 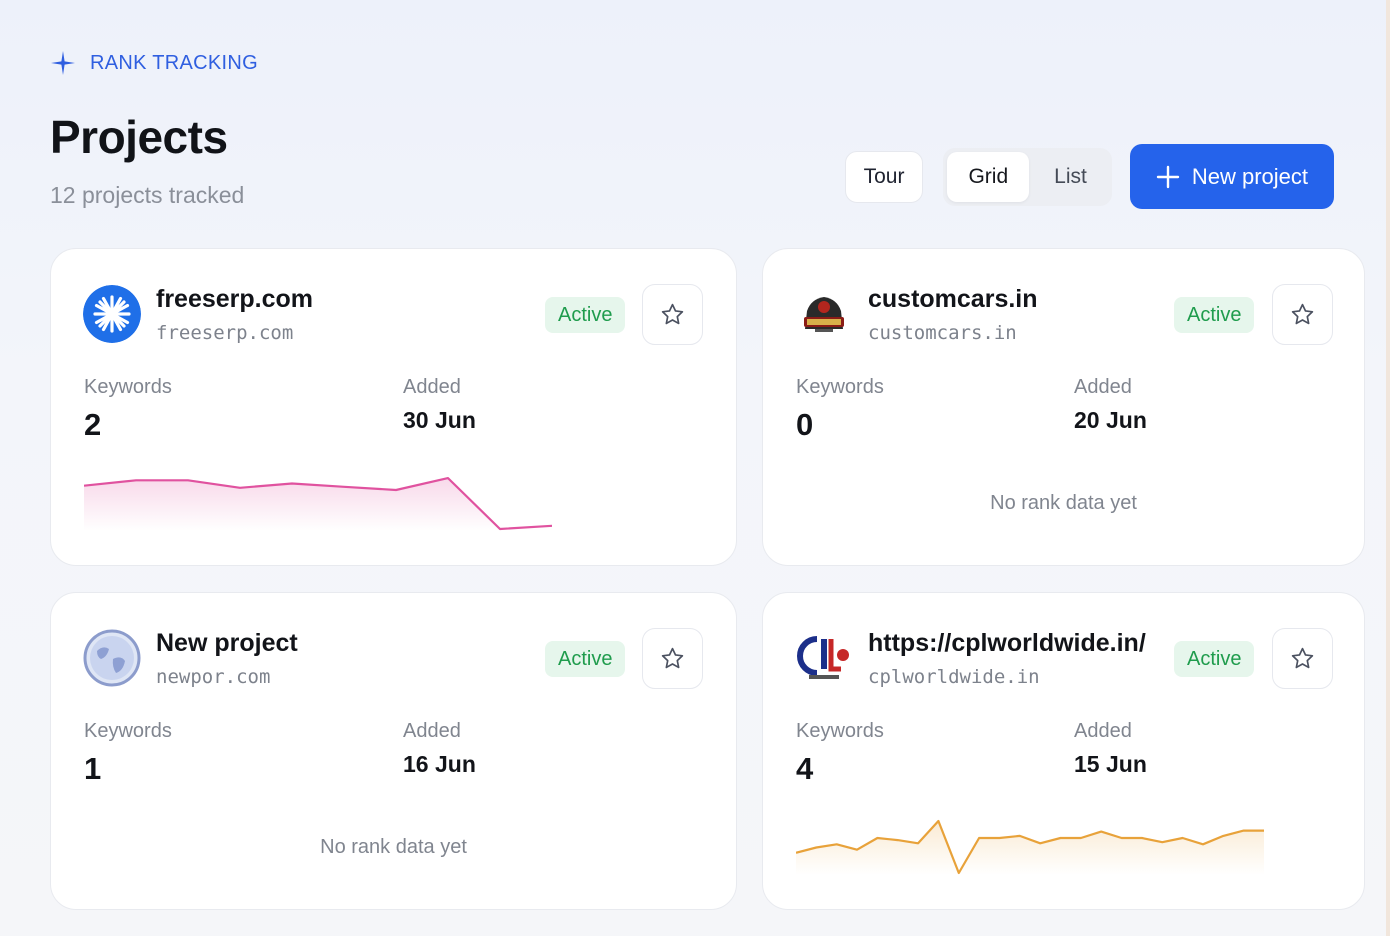 What do you see at coordinates (824, 314) in the screenshot?
I see `customcars-logo-icon` at bounding box center [824, 314].